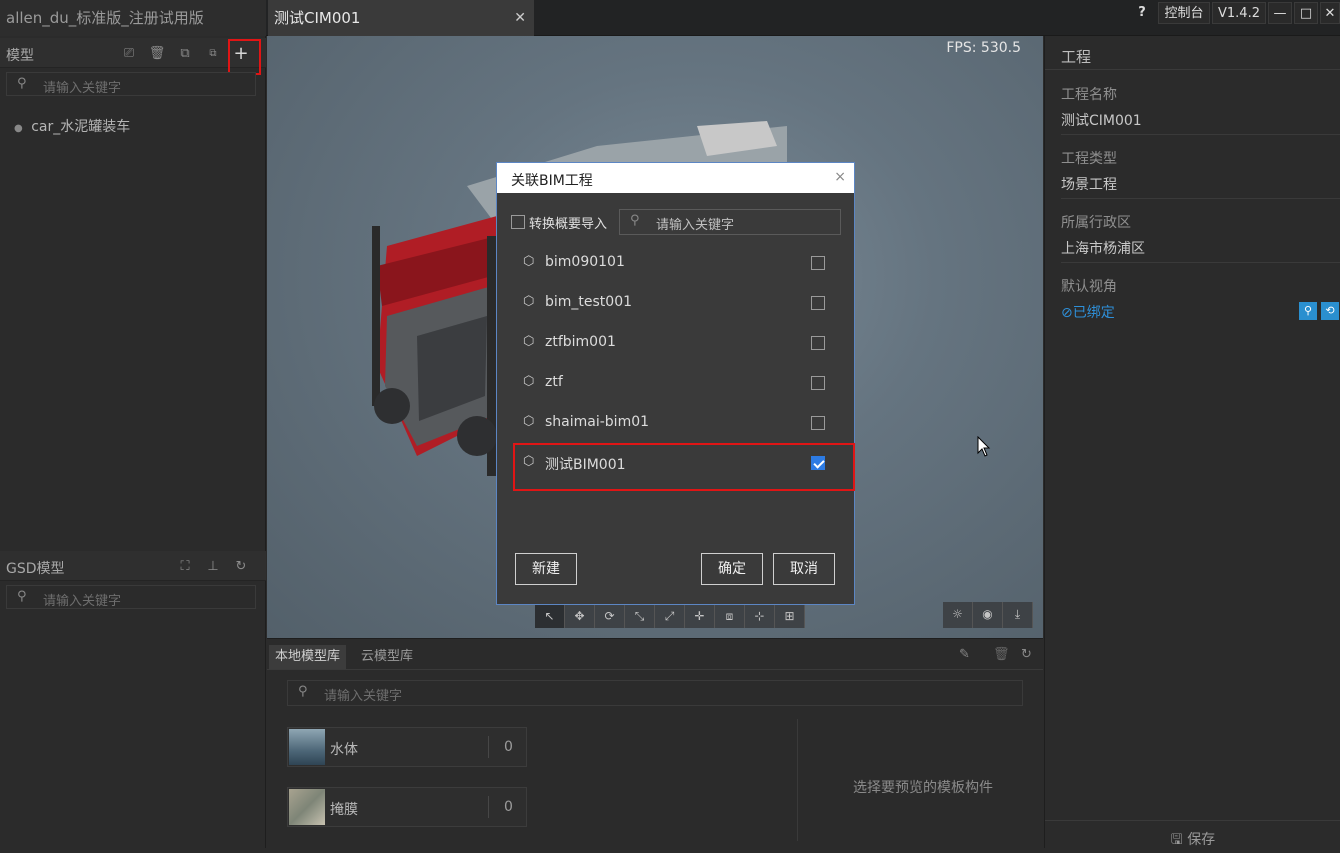 The height and width of the screenshot is (853, 1340). I want to click on dialog-search-input: ⚲ 请输入关键字, so click(730, 222).